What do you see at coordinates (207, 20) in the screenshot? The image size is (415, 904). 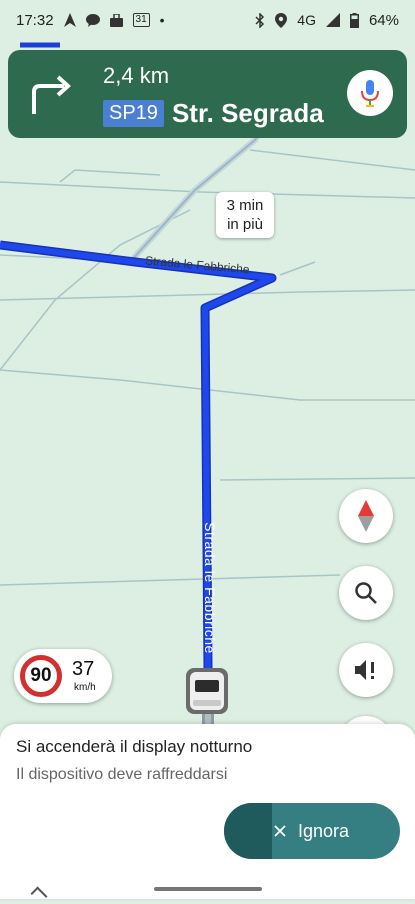 I see `status-bar: 17:32 31 • 4G 64%` at bounding box center [207, 20].